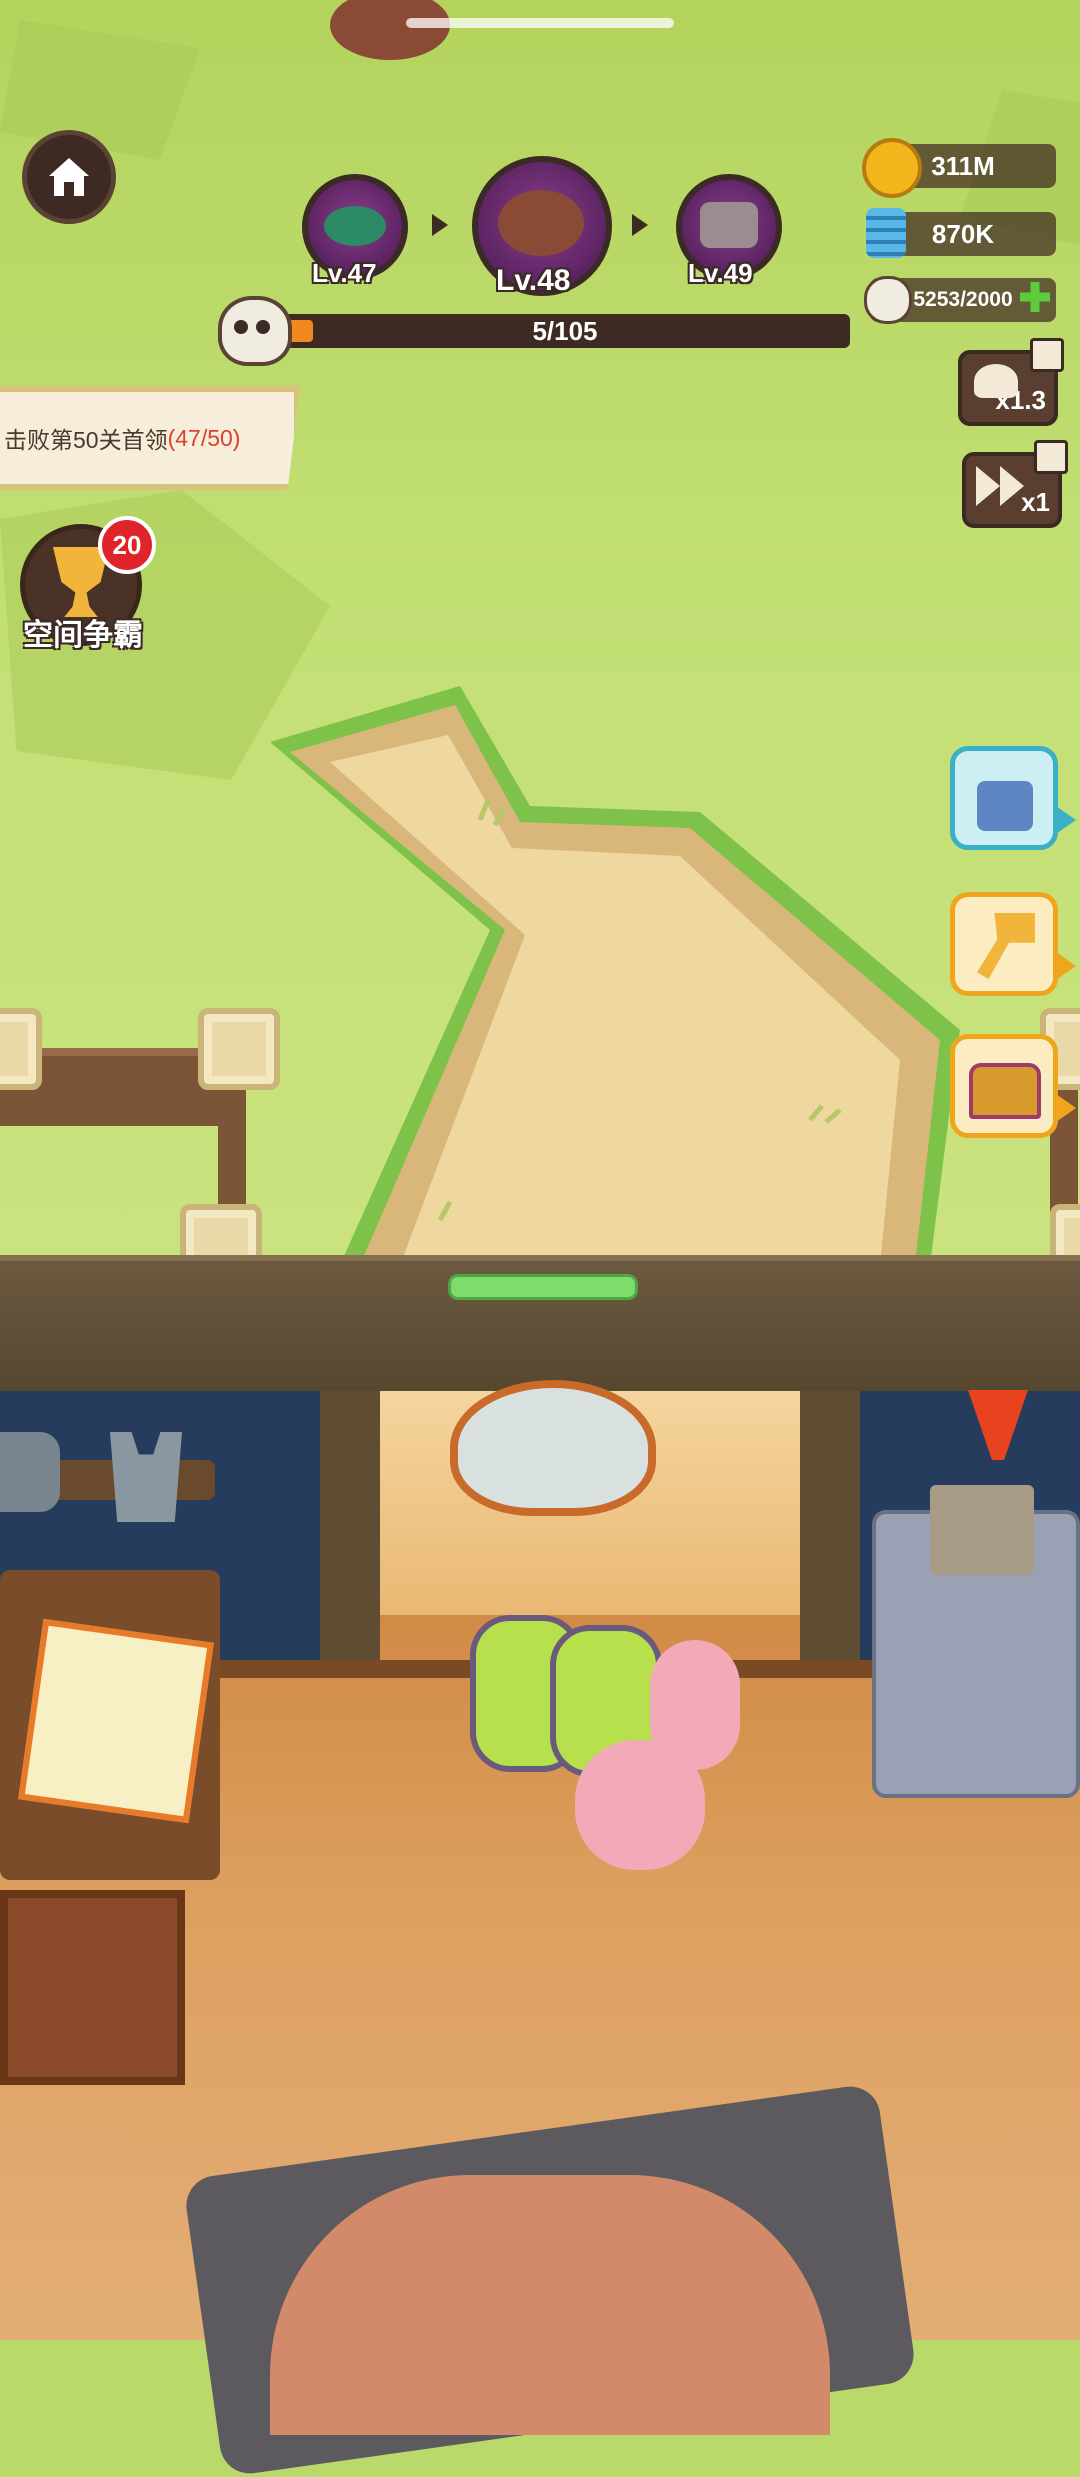  Describe the element at coordinates (1035, 502) in the screenshot. I see `game-speed-label: x1` at that location.